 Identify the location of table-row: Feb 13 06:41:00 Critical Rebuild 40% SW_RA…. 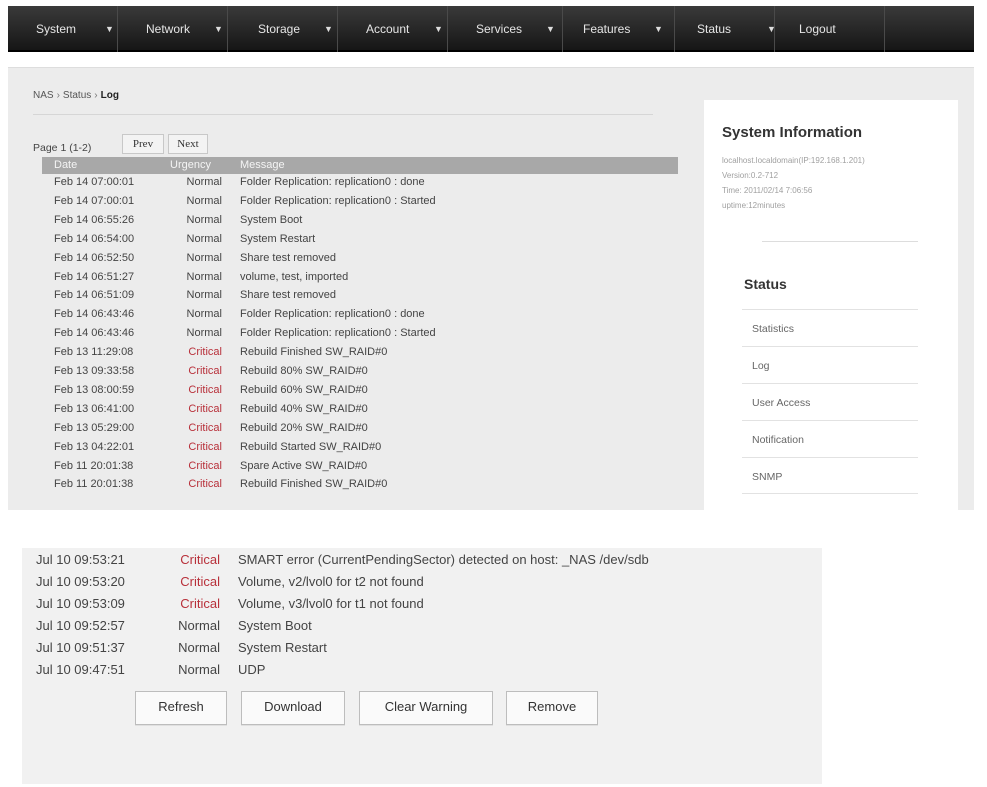
(360, 410).